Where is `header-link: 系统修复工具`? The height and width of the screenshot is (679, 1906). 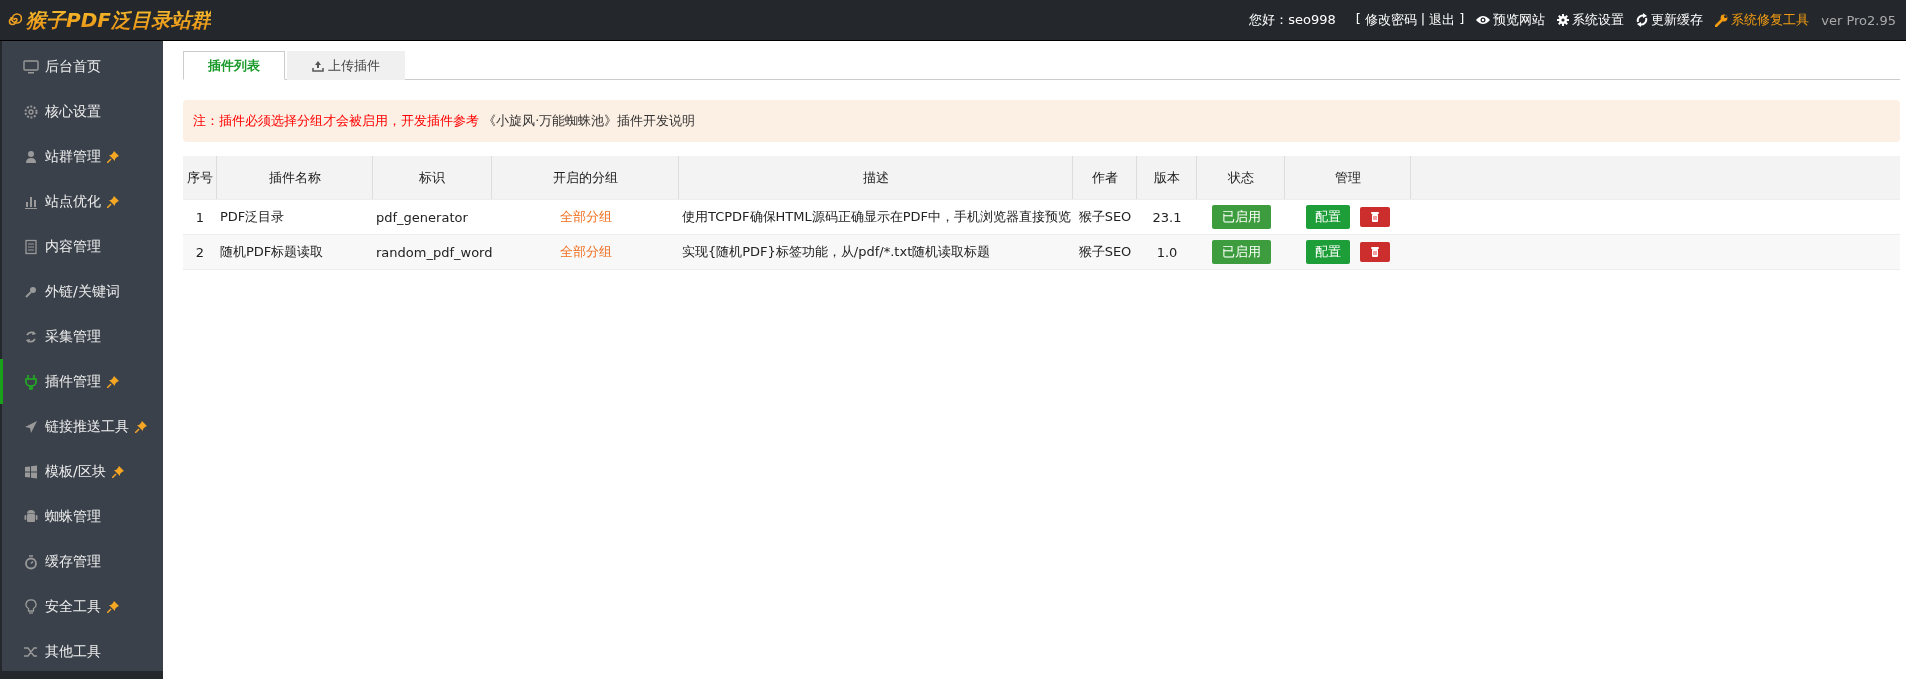 header-link: 系统修复工具 is located at coordinates (1762, 20).